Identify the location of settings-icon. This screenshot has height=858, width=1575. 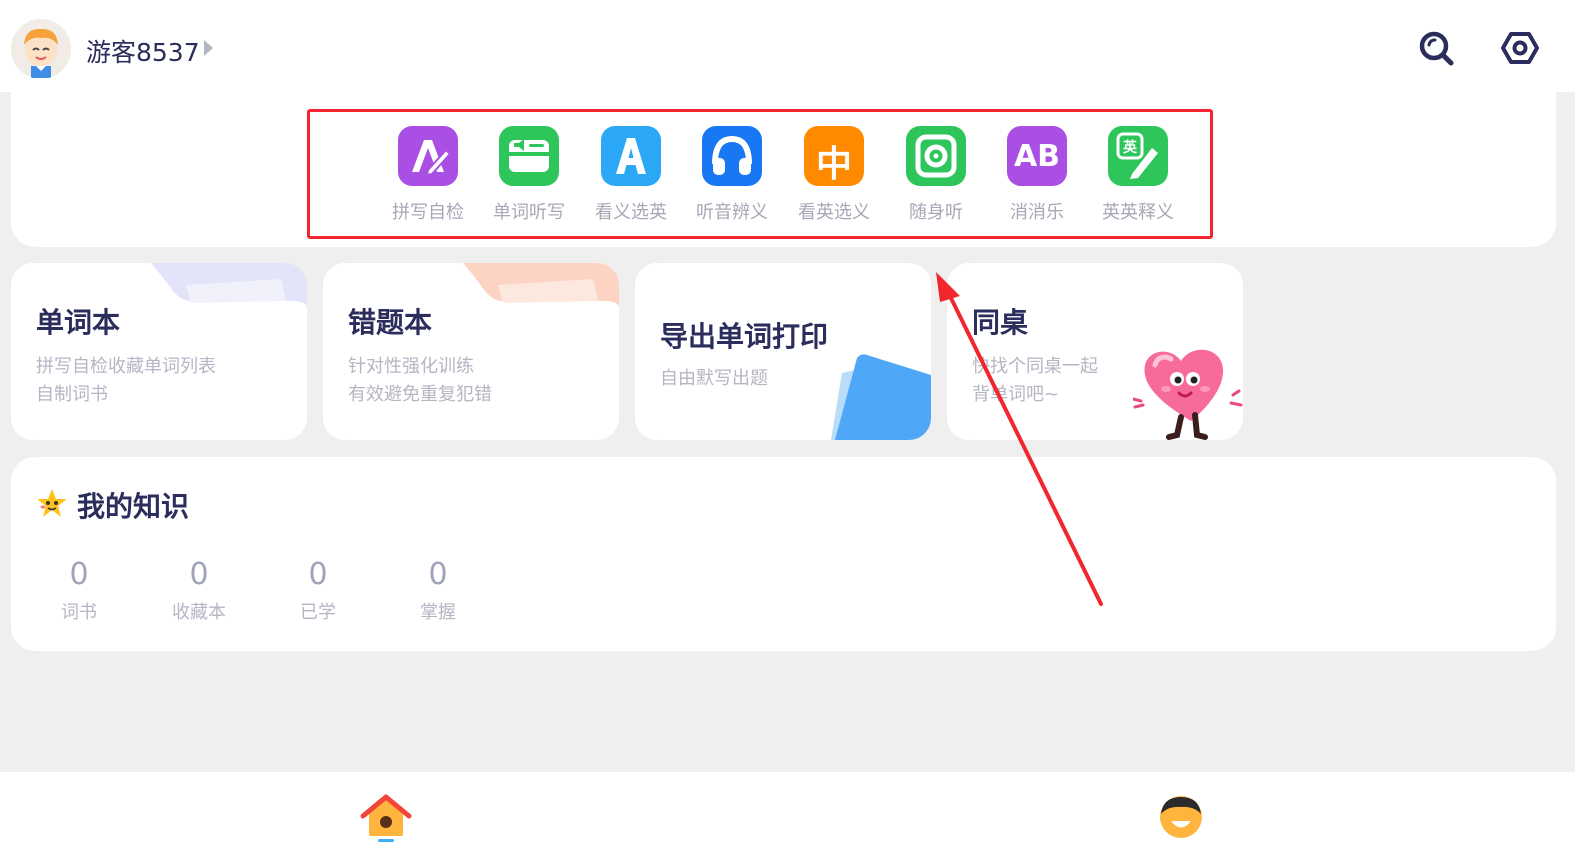
(1520, 48).